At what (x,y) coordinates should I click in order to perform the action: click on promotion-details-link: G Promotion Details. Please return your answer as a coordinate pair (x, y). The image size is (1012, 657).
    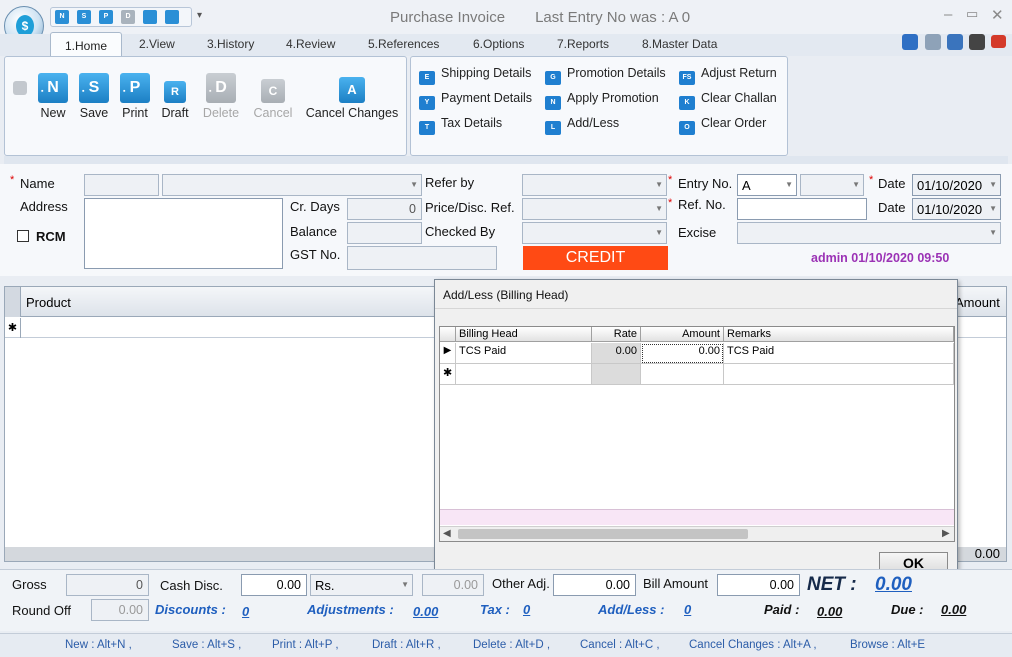
    Looking at the image, I should click on (605, 75).